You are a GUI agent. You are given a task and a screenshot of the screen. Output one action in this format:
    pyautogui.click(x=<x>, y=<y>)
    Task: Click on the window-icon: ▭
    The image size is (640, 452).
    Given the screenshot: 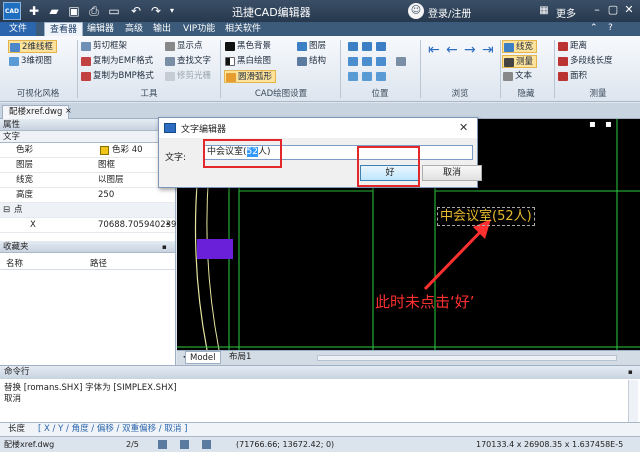 What is the action you would take?
    pyautogui.click(x=114, y=11)
    